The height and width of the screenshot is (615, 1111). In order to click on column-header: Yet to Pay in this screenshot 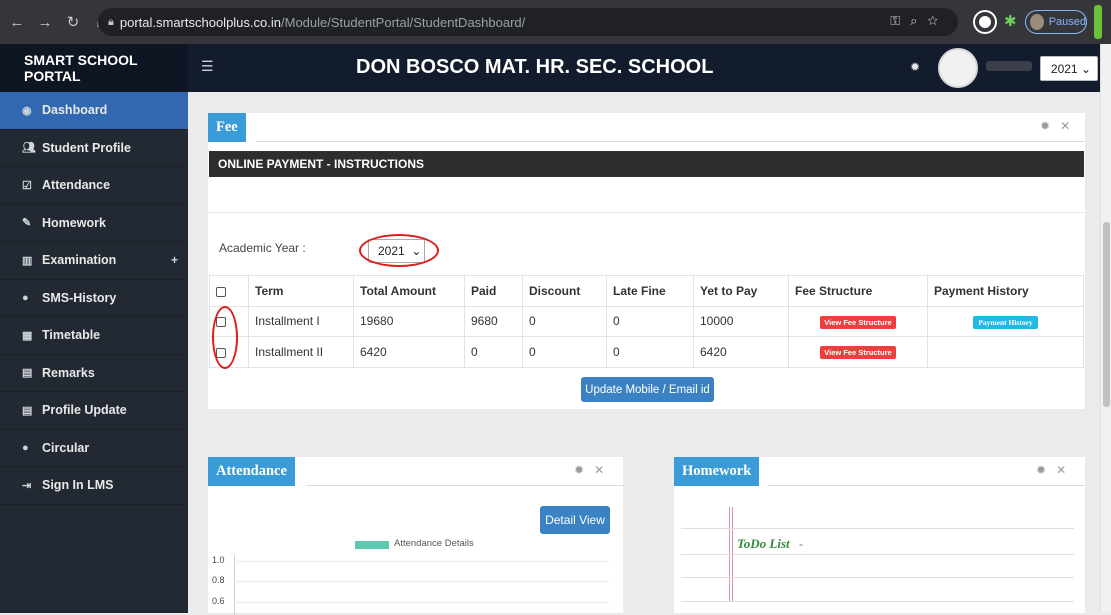, I will do `click(741, 291)`.